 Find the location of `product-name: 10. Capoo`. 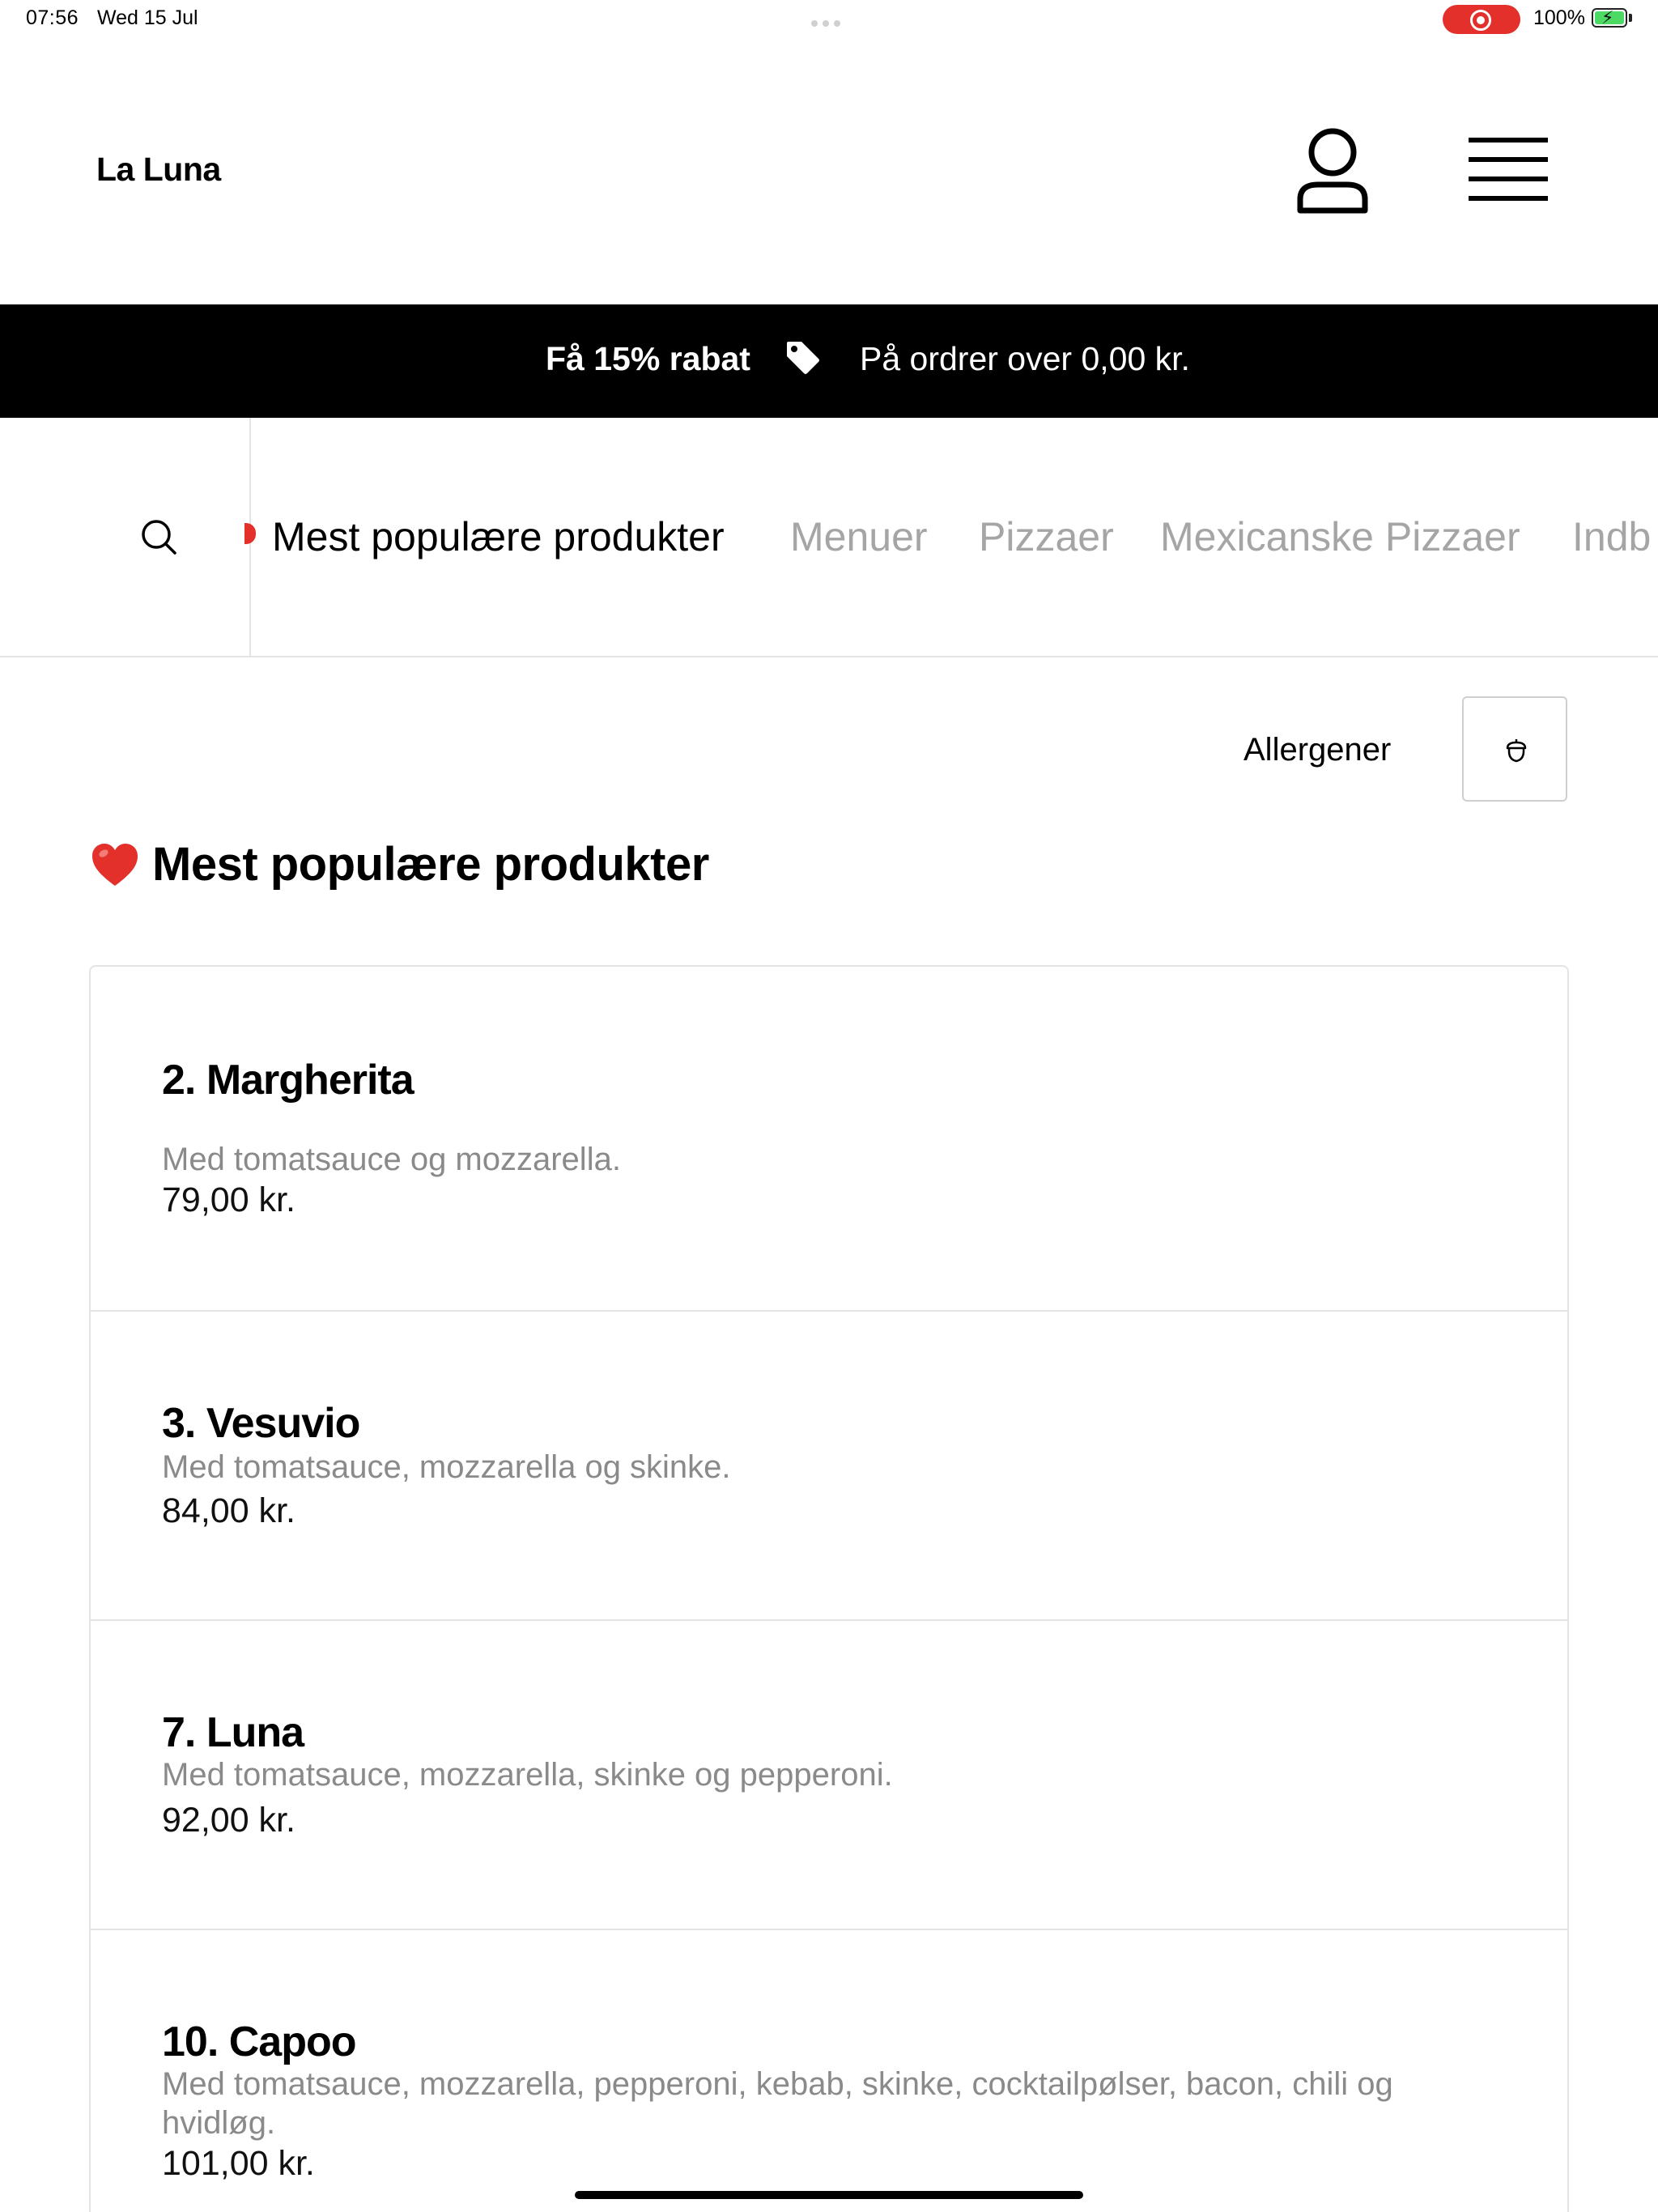

product-name: 10. Capoo is located at coordinates (259, 2042).